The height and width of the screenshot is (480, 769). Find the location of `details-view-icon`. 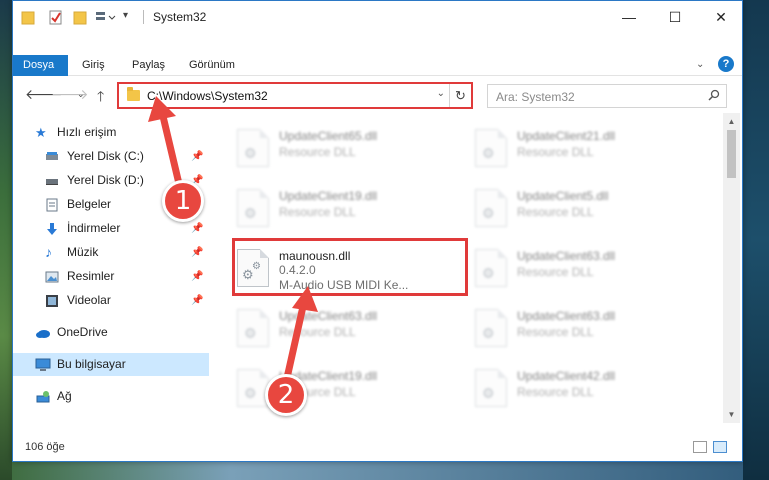

details-view-icon is located at coordinates (700, 447).